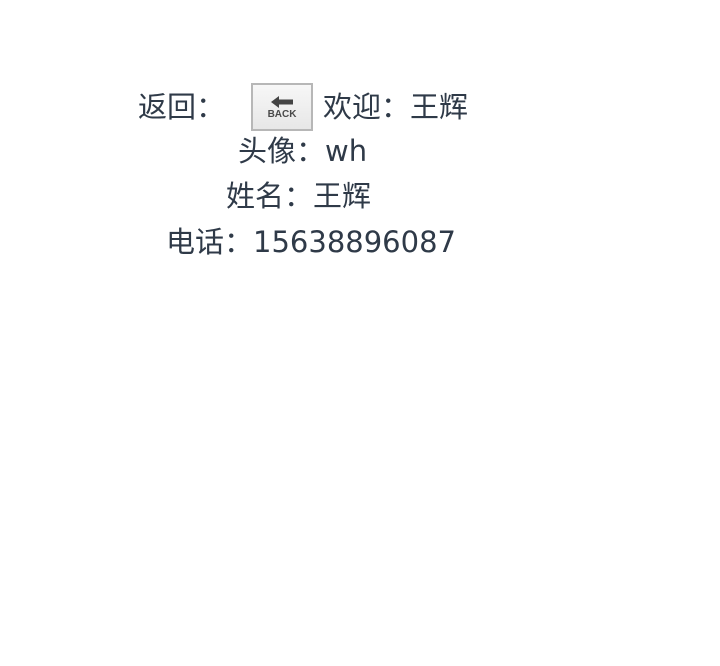 This screenshot has width=720, height=666. Describe the element at coordinates (346, 151) in the screenshot. I see `avatar-value: wh` at that location.